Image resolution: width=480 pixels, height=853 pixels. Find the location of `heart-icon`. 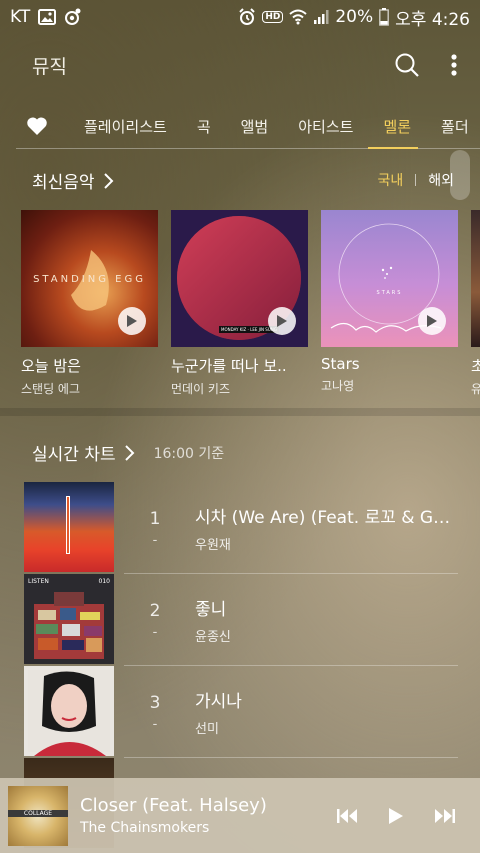

heart-icon is located at coordinates (37, 126).